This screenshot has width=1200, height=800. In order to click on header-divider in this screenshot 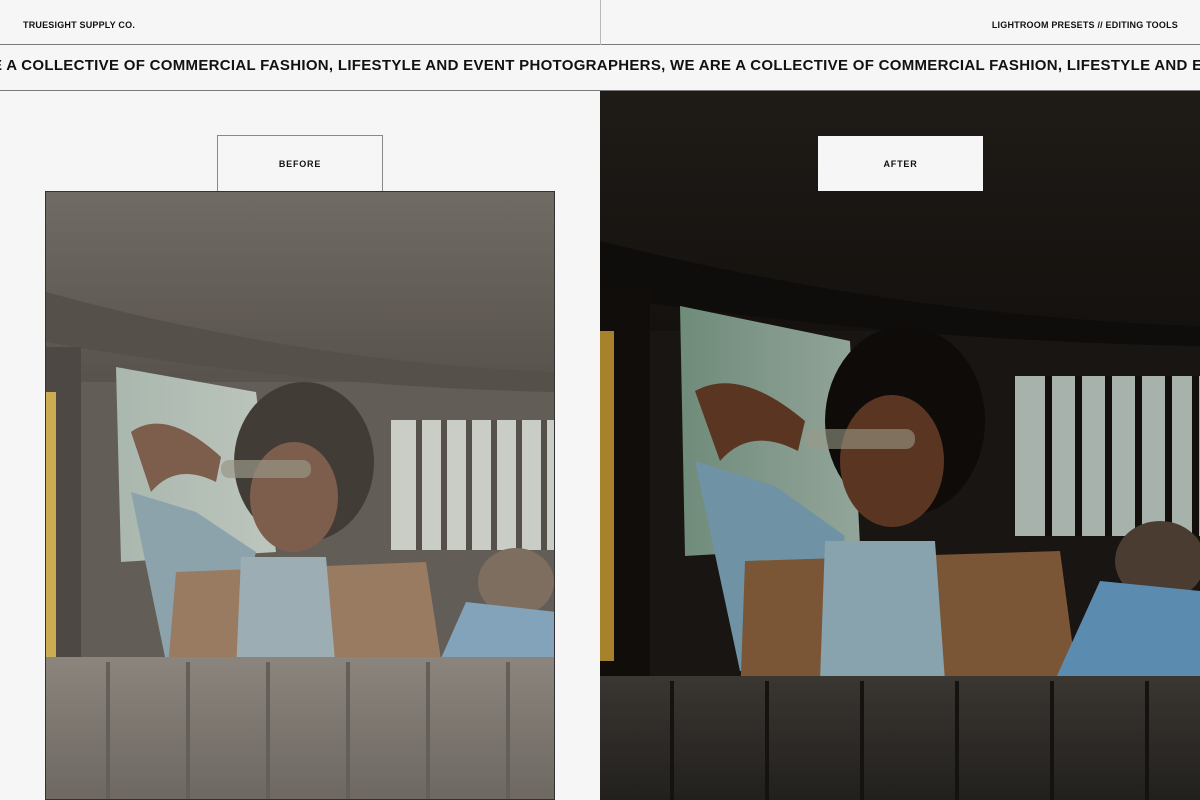, I will do `click(600, 22)`.